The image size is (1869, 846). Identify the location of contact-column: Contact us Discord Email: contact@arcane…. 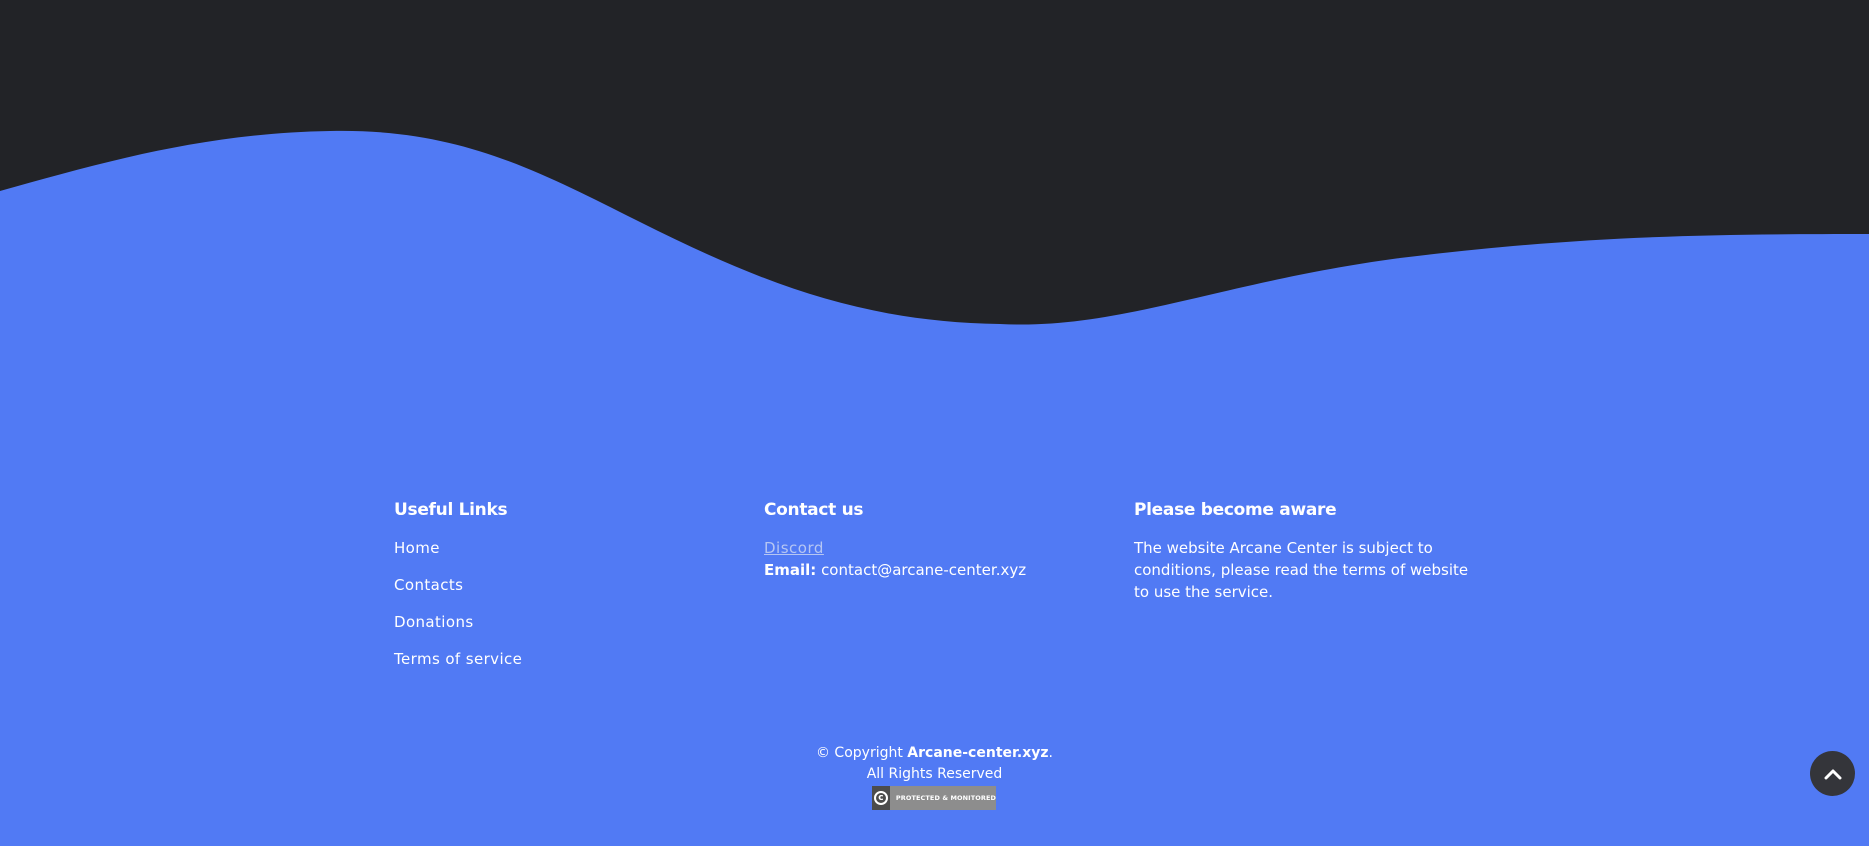
(929, 539).